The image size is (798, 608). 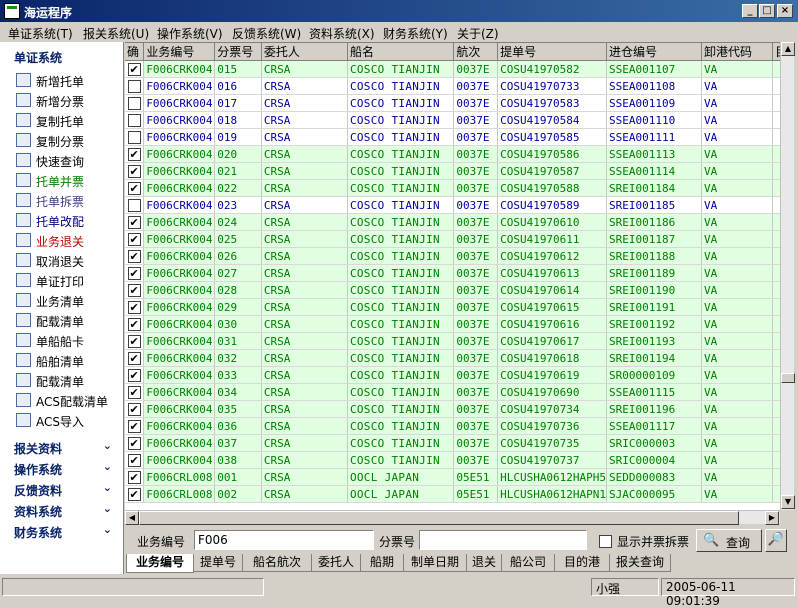 What do you see at coordinates (67, 140) in the screenshot?
I see `sidebar-item: 复制分票` at bounding box center [67, 140].